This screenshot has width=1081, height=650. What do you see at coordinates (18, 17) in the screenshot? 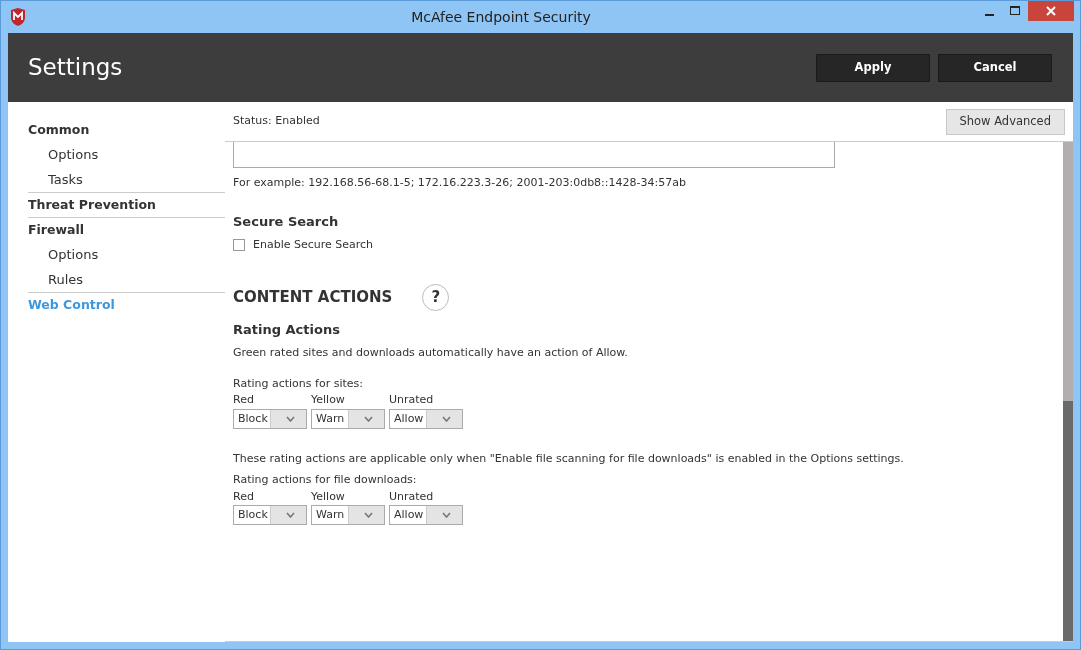
I see `app-logo-icon` at bounding box center [18, 17].